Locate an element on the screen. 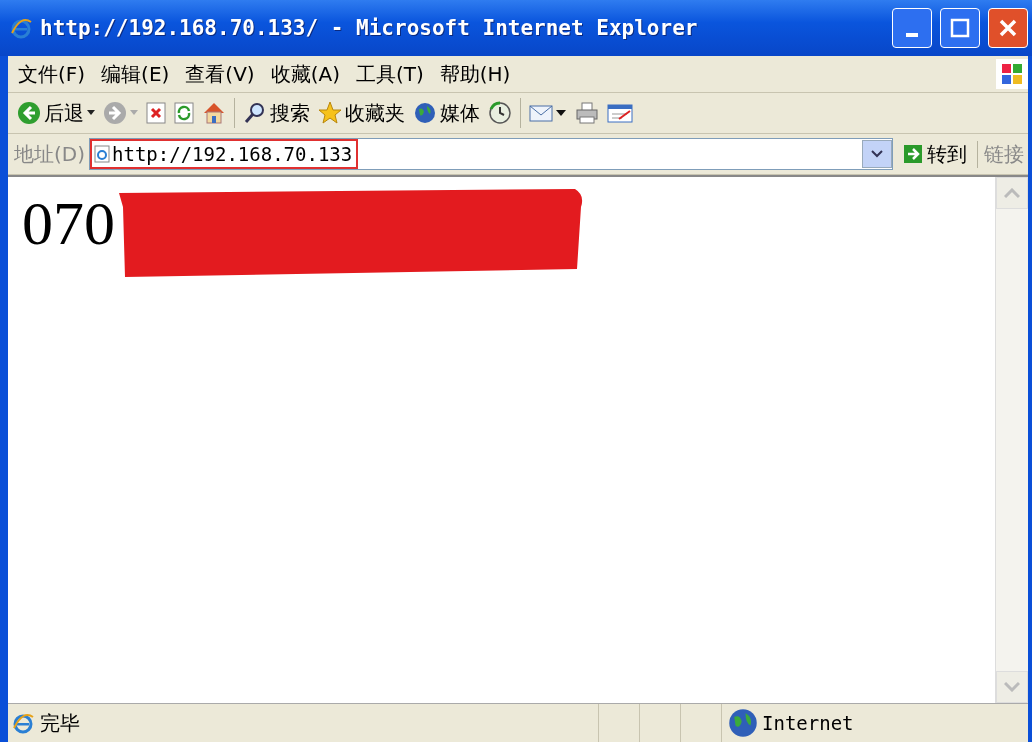 This screenshot has height=742, width=1032. maximize-button is located at coordinates (960, 28).